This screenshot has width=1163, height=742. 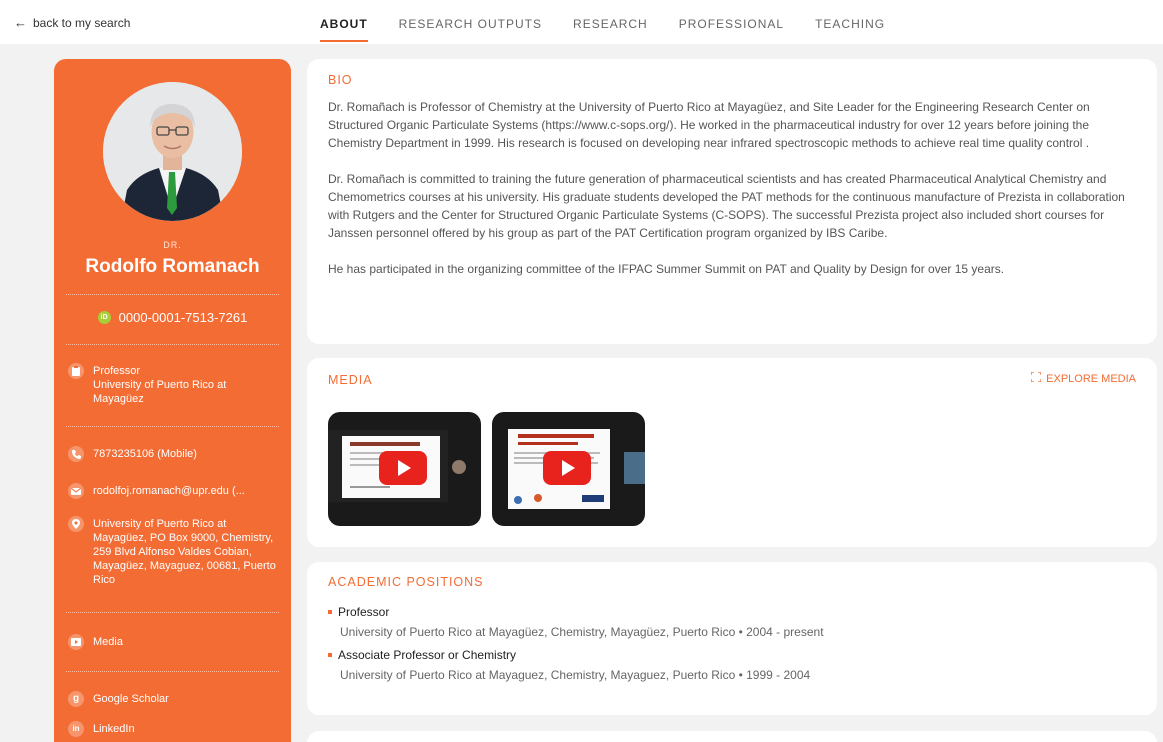 I want to click on back-link-label: back to my search, so click(x=82, y=23).